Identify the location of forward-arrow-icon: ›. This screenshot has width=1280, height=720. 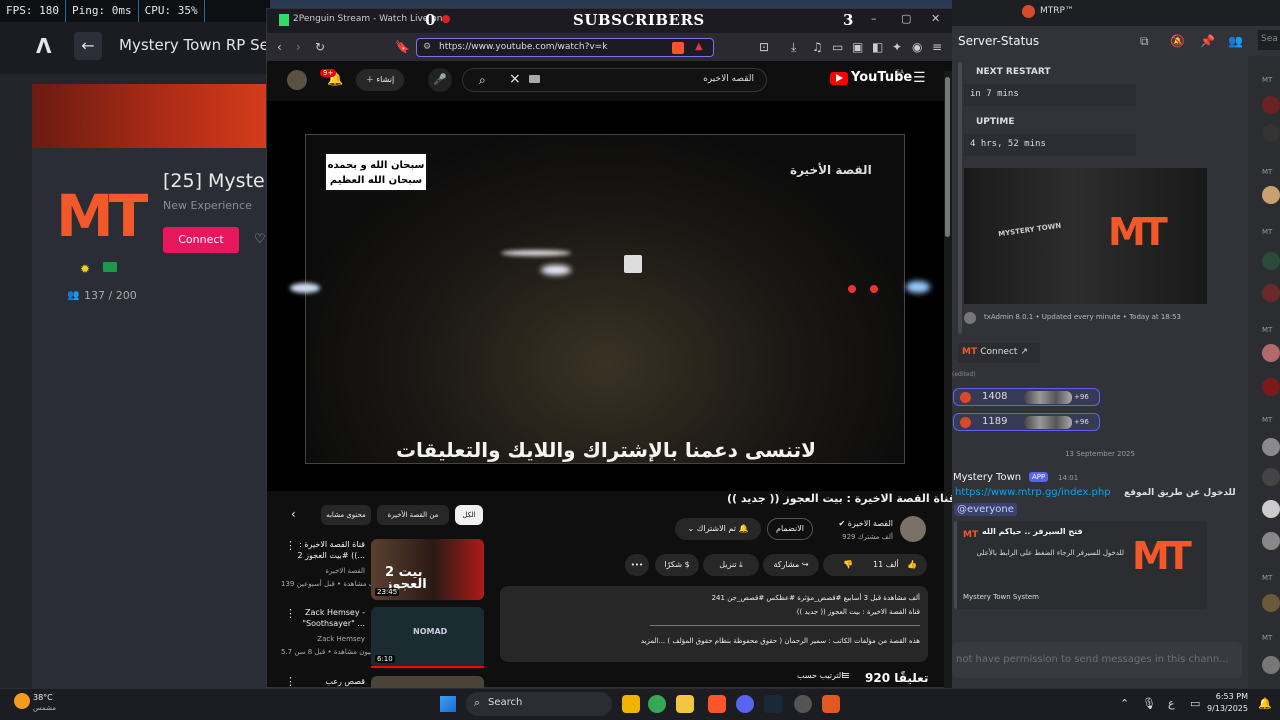
(298, 47).